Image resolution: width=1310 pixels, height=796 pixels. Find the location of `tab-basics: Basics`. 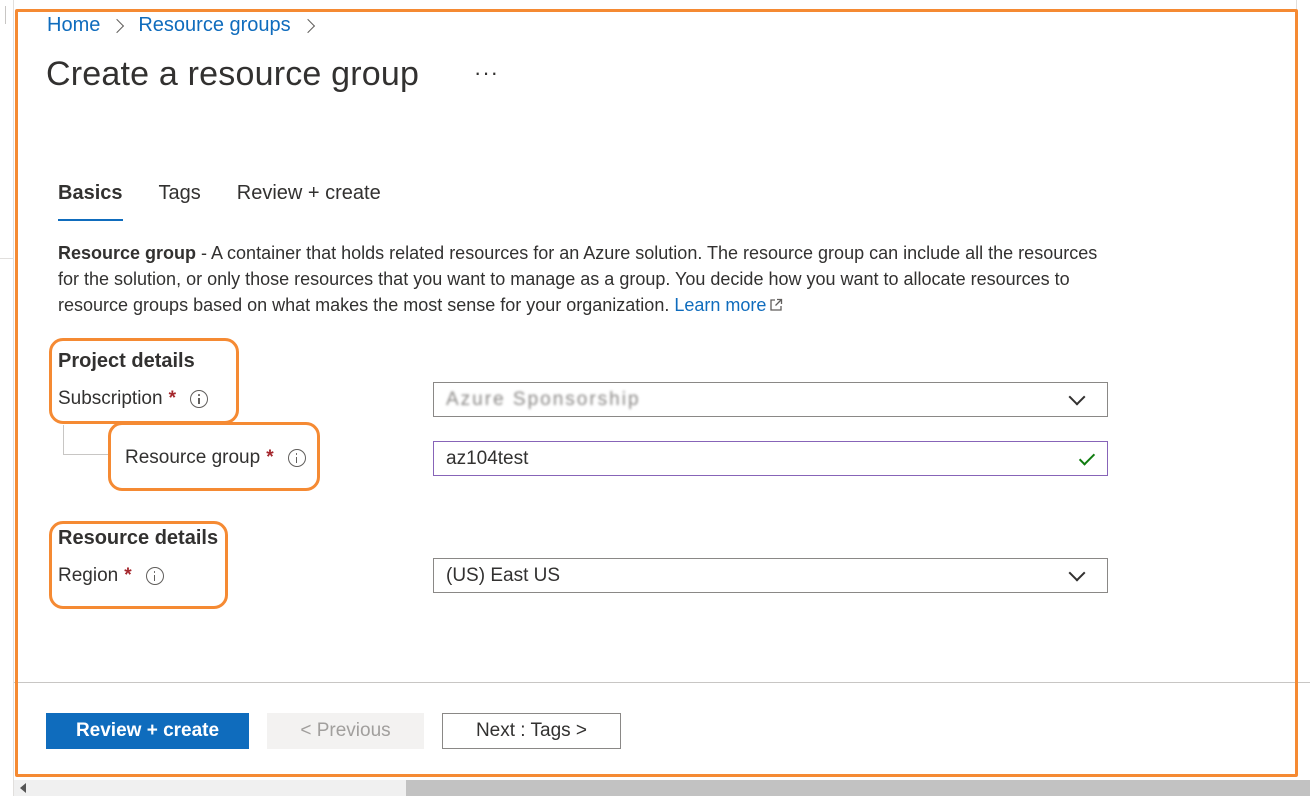

tab-basics: Basics is located at coordinates (90, 201).